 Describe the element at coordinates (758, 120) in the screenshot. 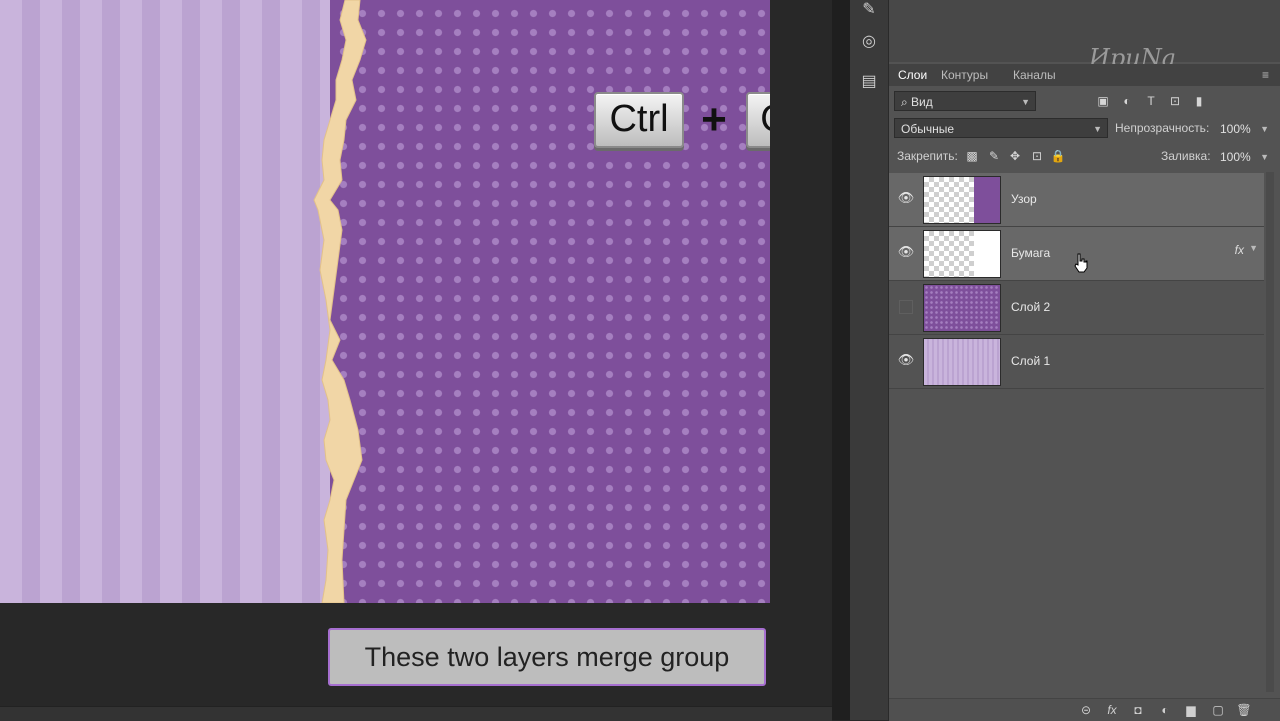

I see `g-key: G` at that location.